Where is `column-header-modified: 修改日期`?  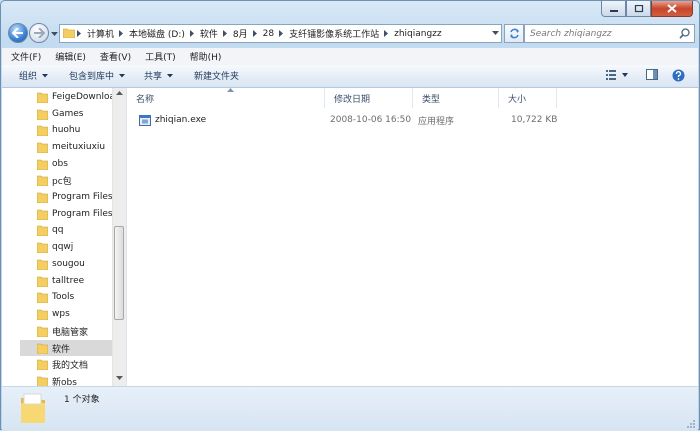 column-header-modified: 修改日期 is located at coordinates (369, 98).